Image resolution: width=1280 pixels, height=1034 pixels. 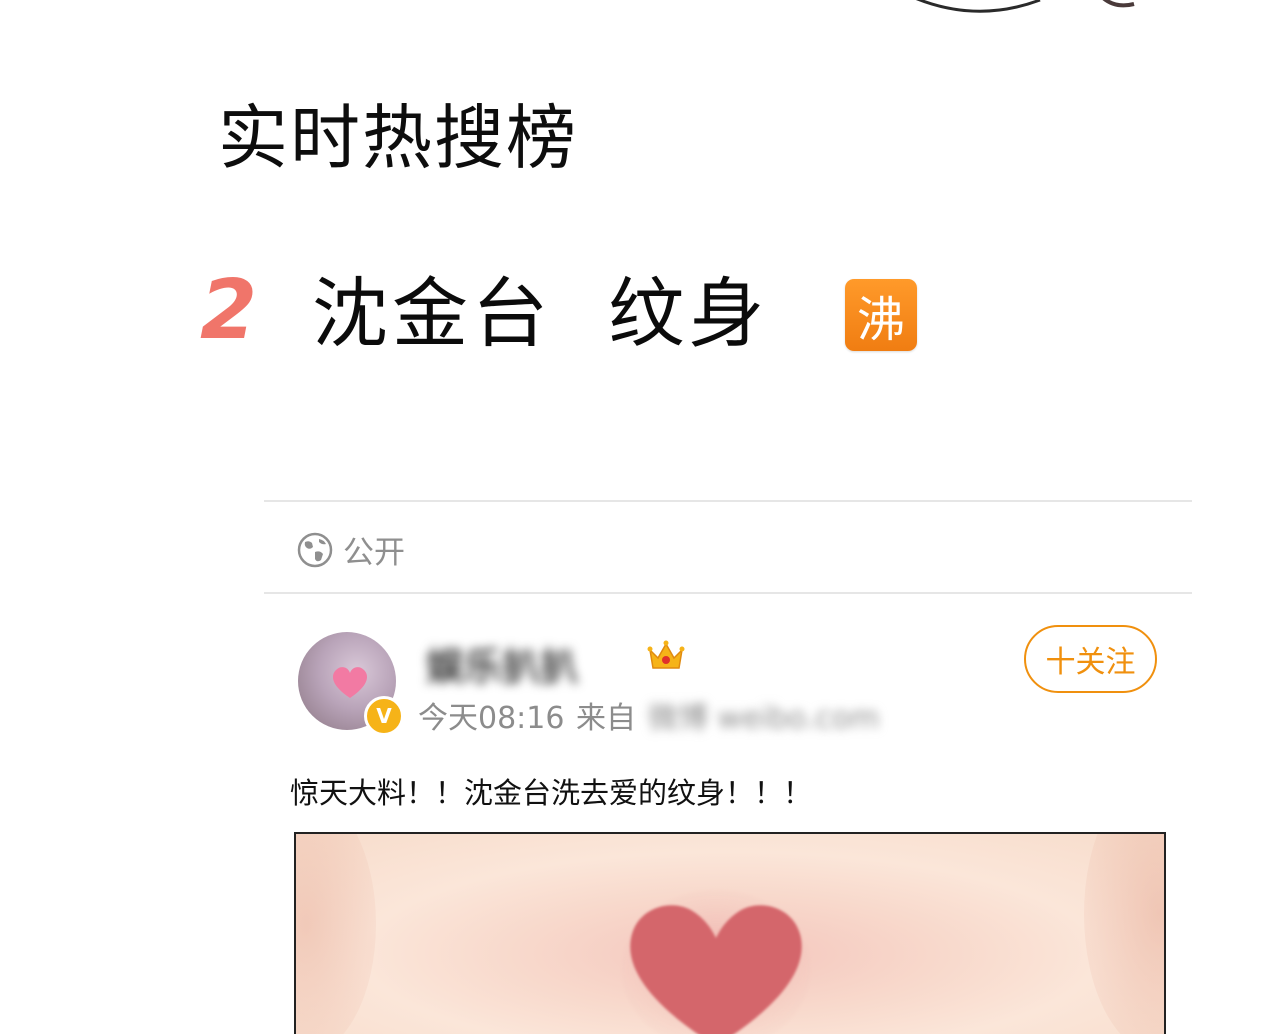 What do you see at coordinates (606, 718) in the screenshot?
I see `post-source-label: 来自` at bounding box center [606, 718].